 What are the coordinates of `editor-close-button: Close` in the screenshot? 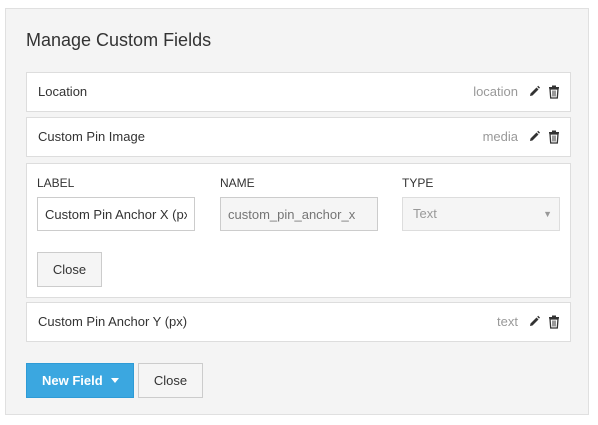 It's located at (69, 269).